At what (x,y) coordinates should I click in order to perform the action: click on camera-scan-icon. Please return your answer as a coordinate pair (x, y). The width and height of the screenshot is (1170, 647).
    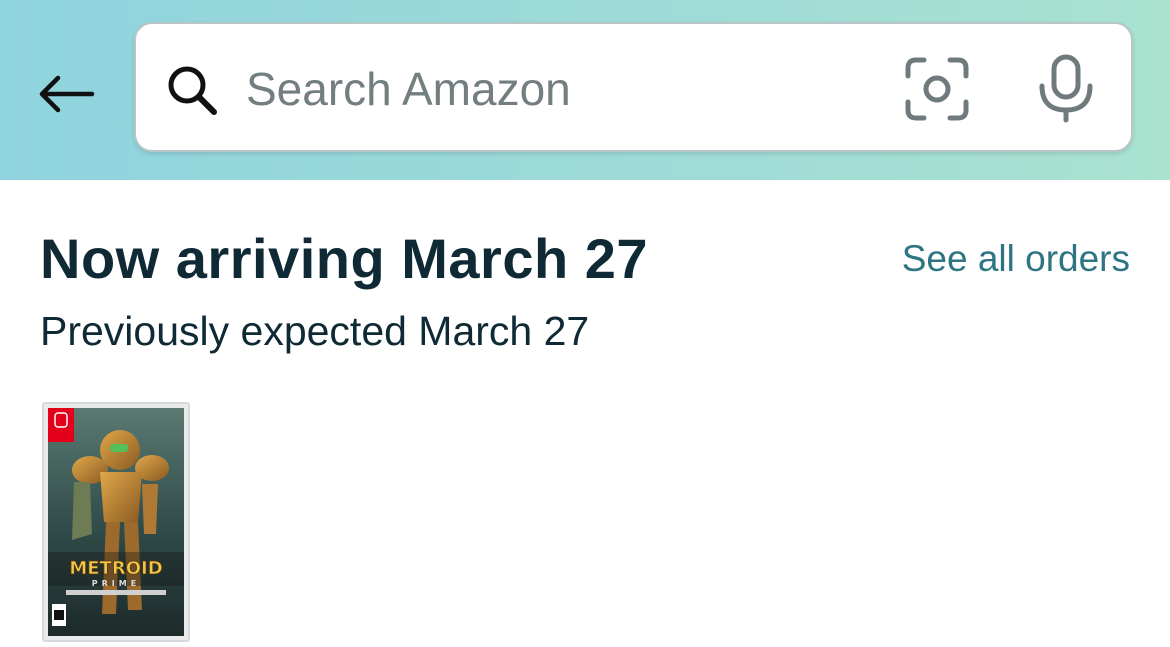
    Looking at the image, I should click on (937, 89).